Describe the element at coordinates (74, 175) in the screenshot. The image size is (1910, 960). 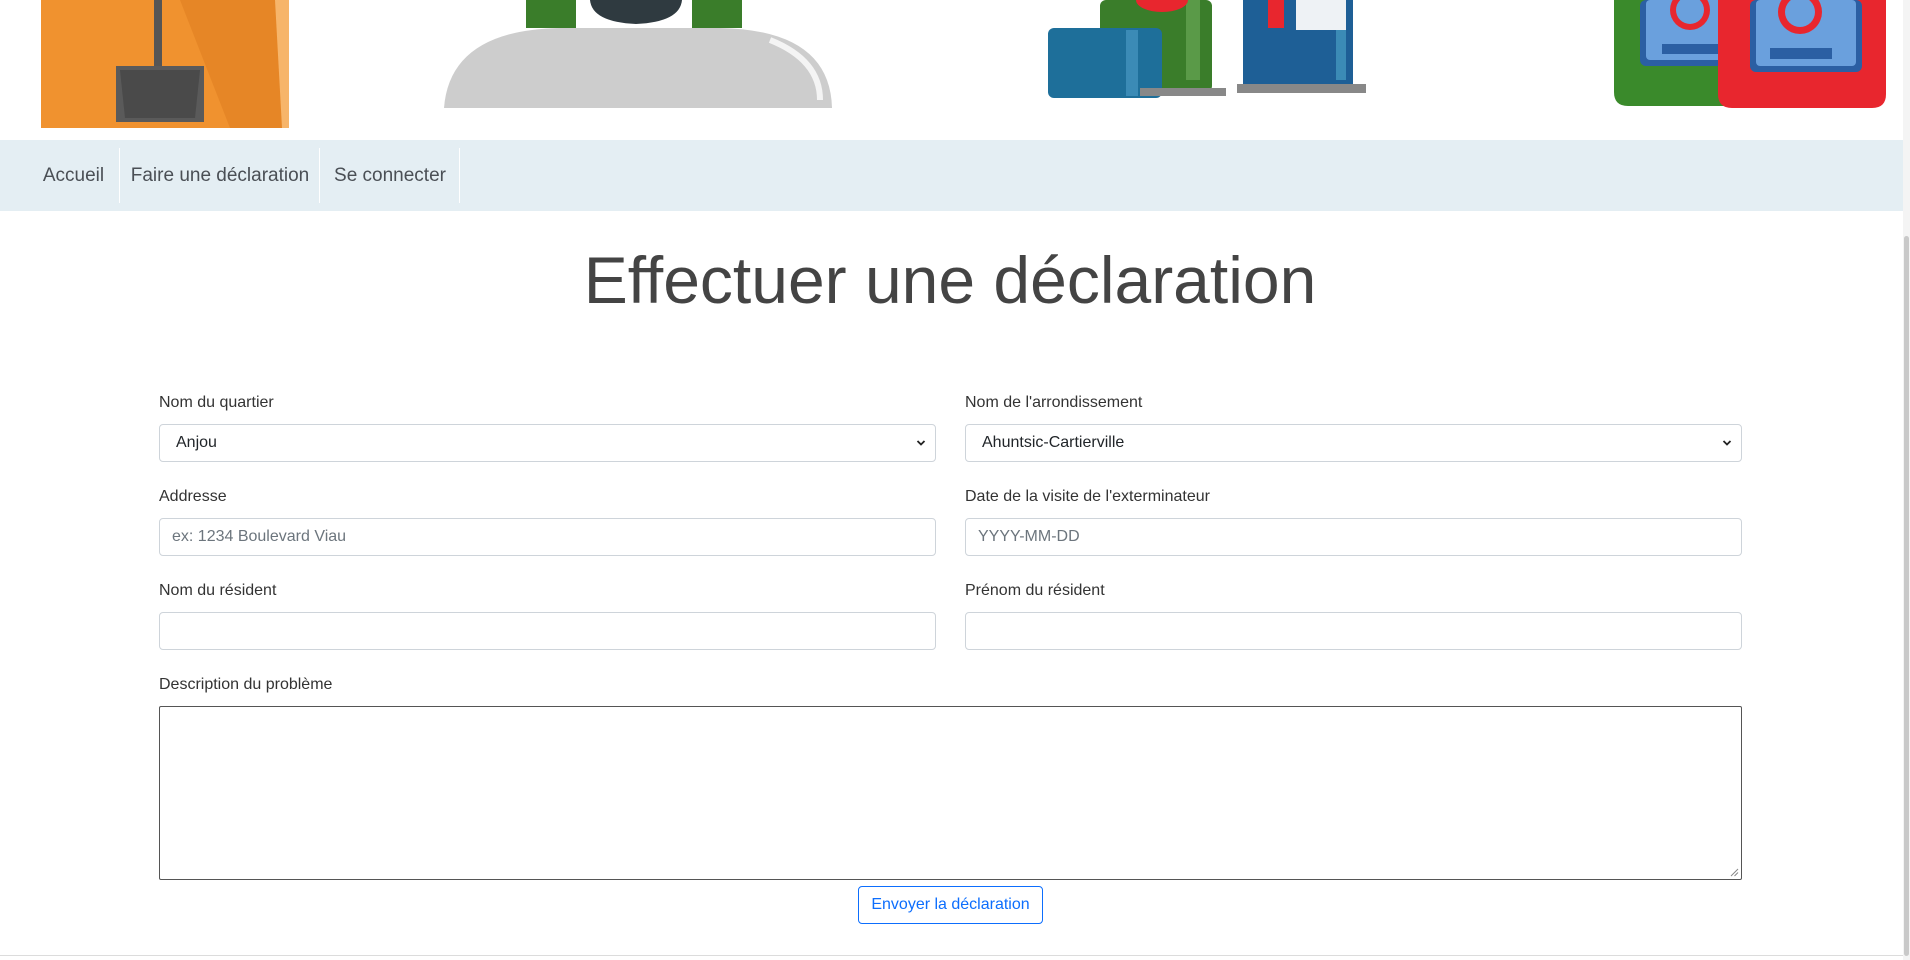
I see `nav-accueil: Accueil` at that location.